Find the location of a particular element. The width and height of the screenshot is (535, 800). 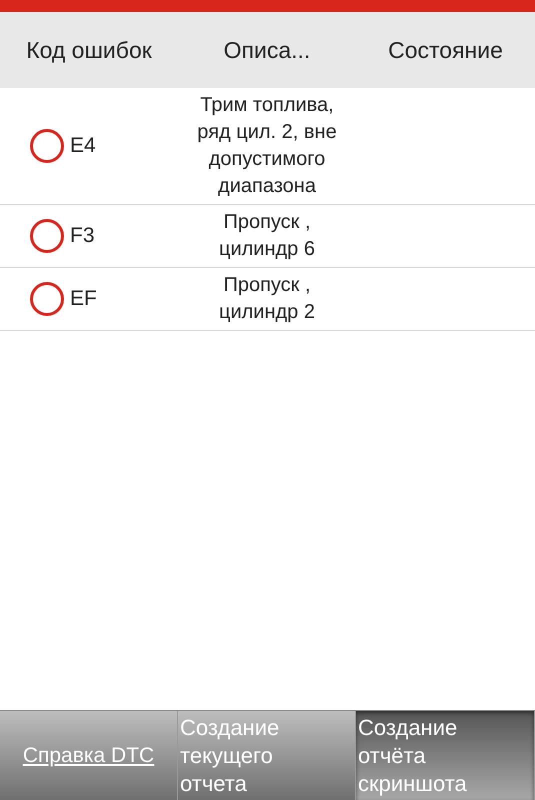

report-button: Создание отчёта скриншота is located at coordinates (445, 755).